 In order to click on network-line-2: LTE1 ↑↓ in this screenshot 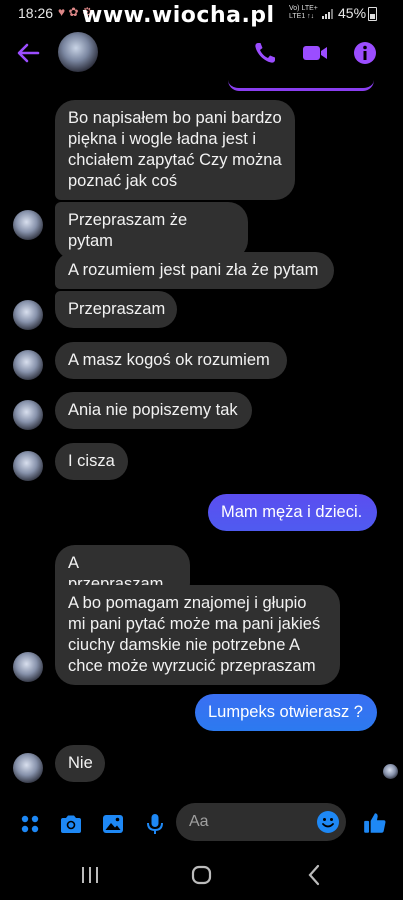, I will do `click(302, 16)`.